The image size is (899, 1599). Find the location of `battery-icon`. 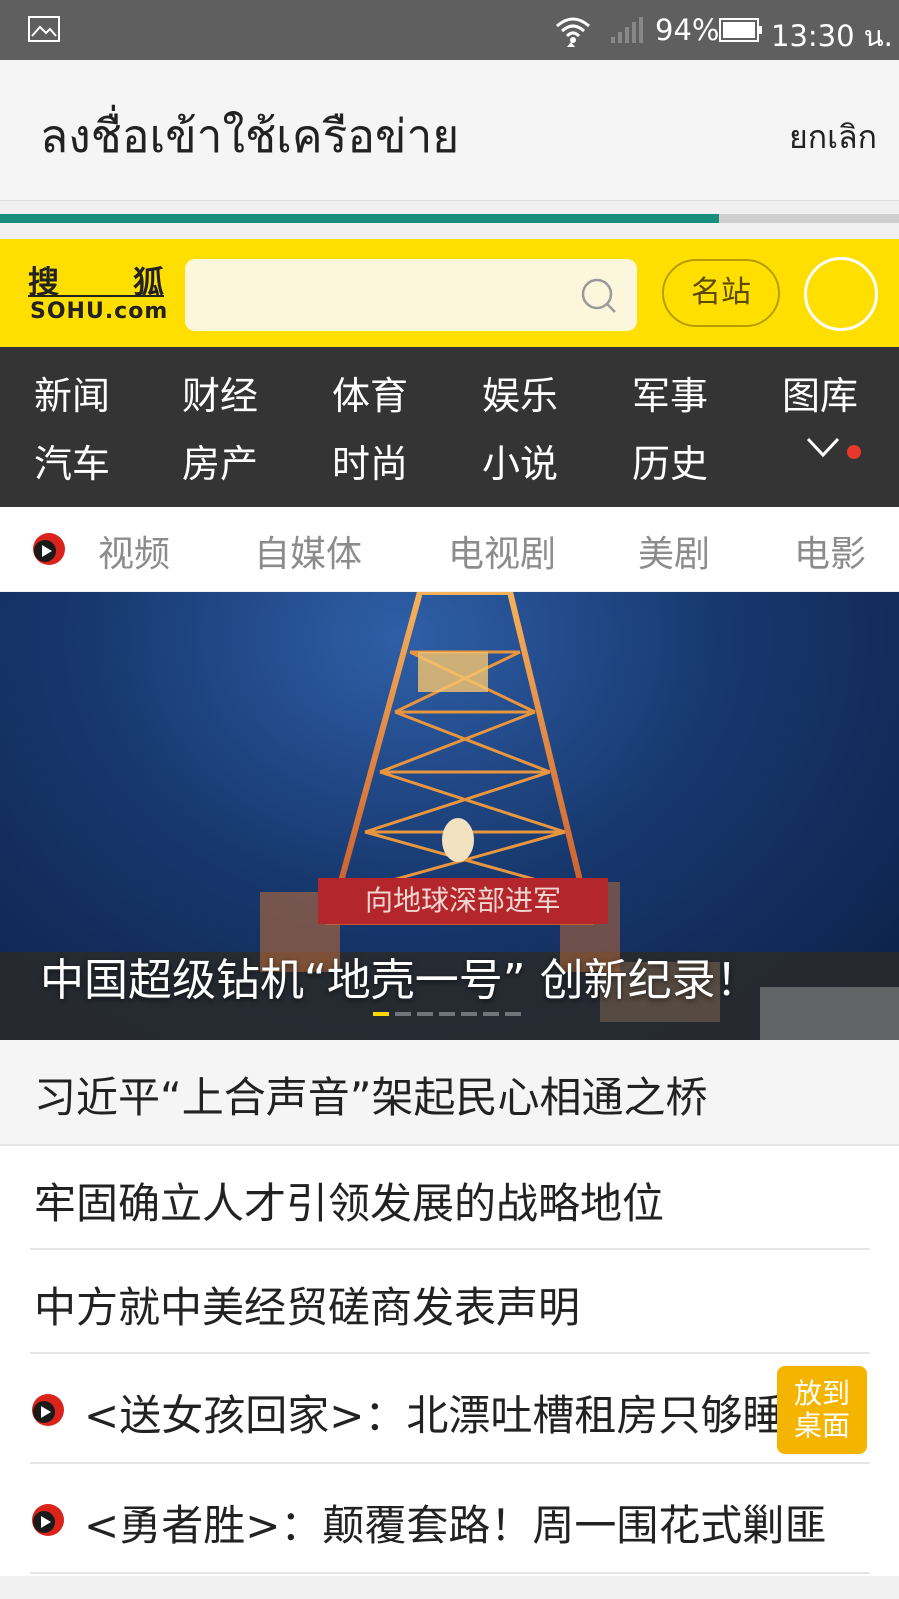

battery-icon is located at coordinates (740, 30).